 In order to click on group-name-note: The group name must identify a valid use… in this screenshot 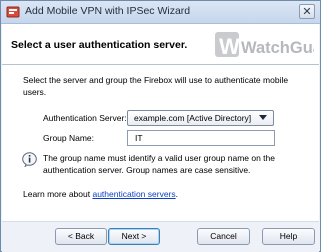, I will do `click(159, 164)`.